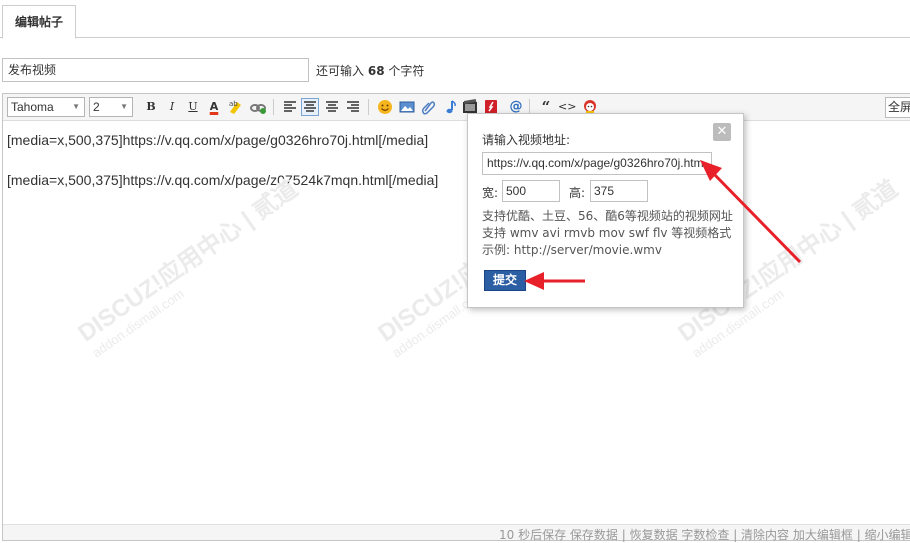 The height and width of the screenshot is (543, 910). Describe the element at coordinates (406, 71) in the screenshot. I see `hint-suffix: 个字符` at that location.